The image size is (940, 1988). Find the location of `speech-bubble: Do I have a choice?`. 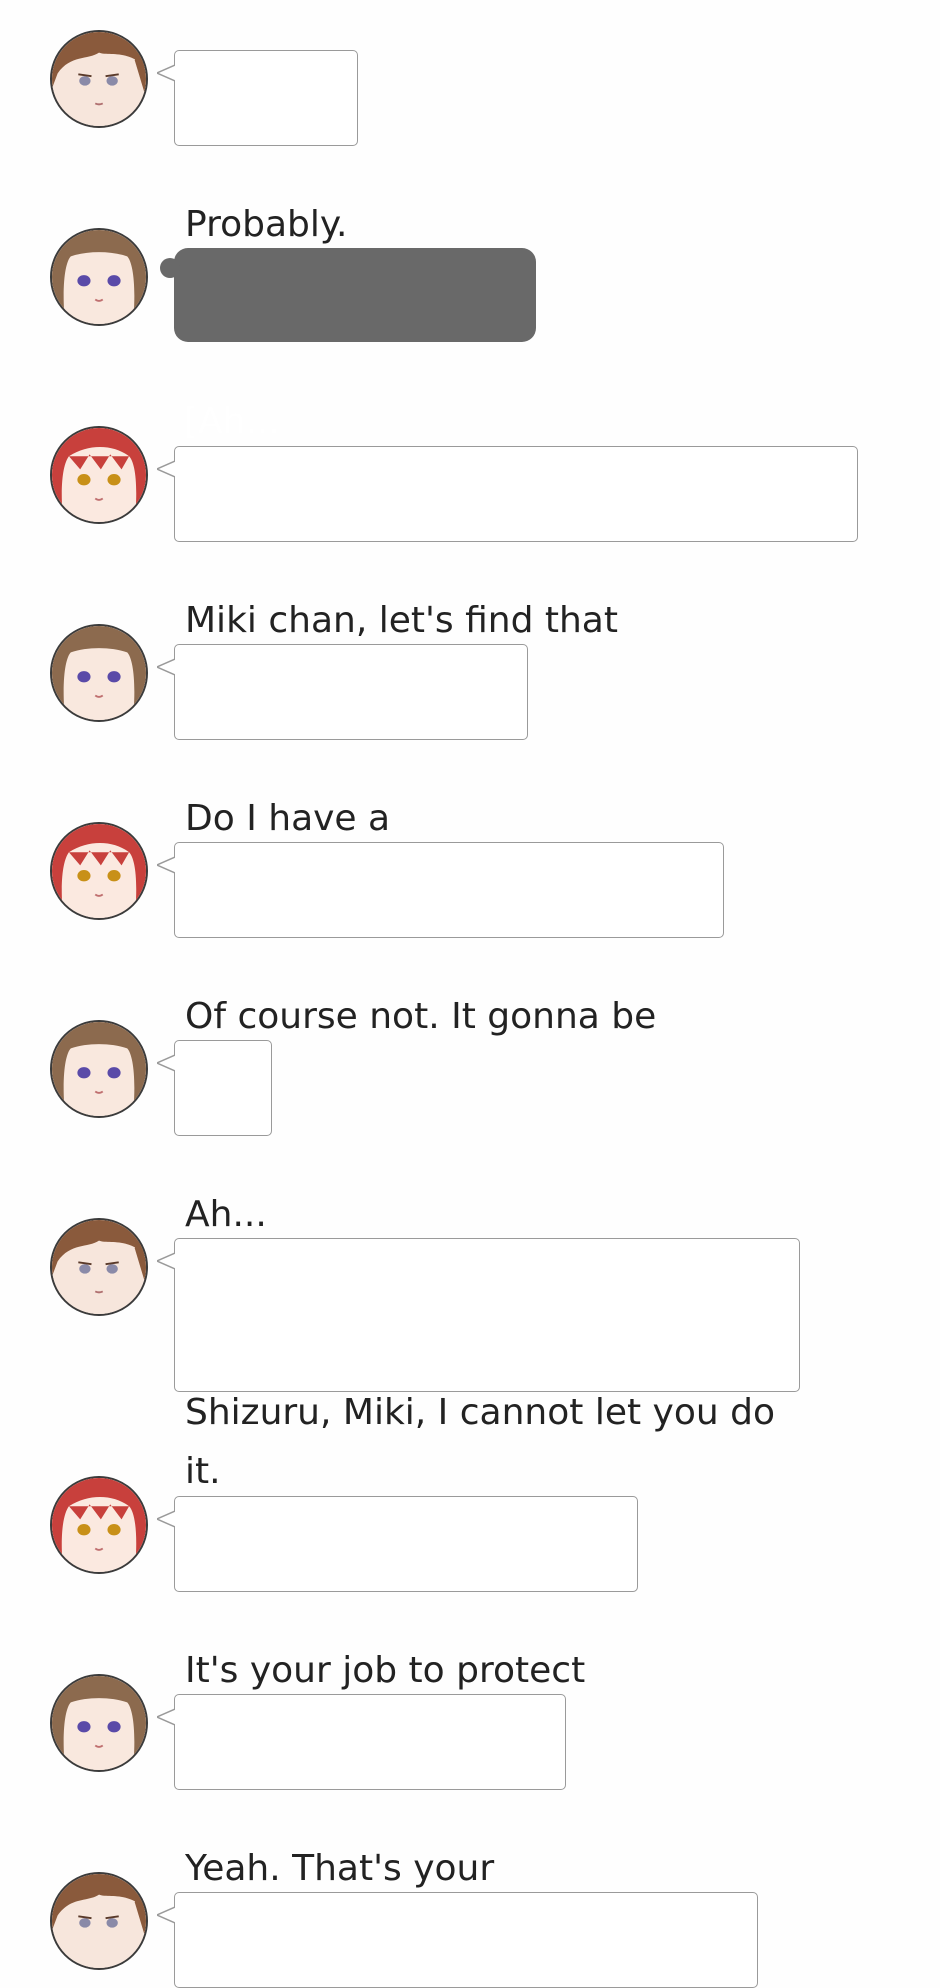

speech-bubble: Do I have a choice? is located at coordinates (342, 771).